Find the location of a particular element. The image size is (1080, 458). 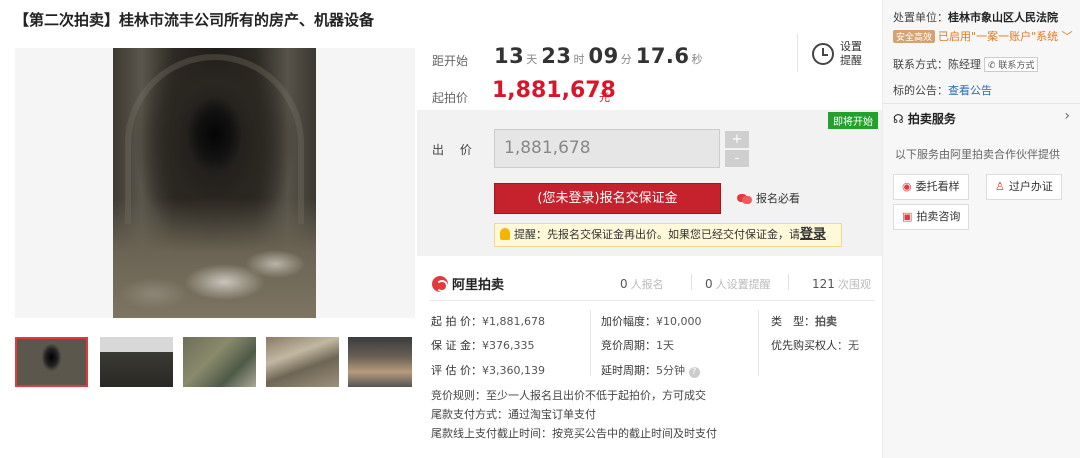

signups-label: 人报名 is located at coordinates (647, 284).